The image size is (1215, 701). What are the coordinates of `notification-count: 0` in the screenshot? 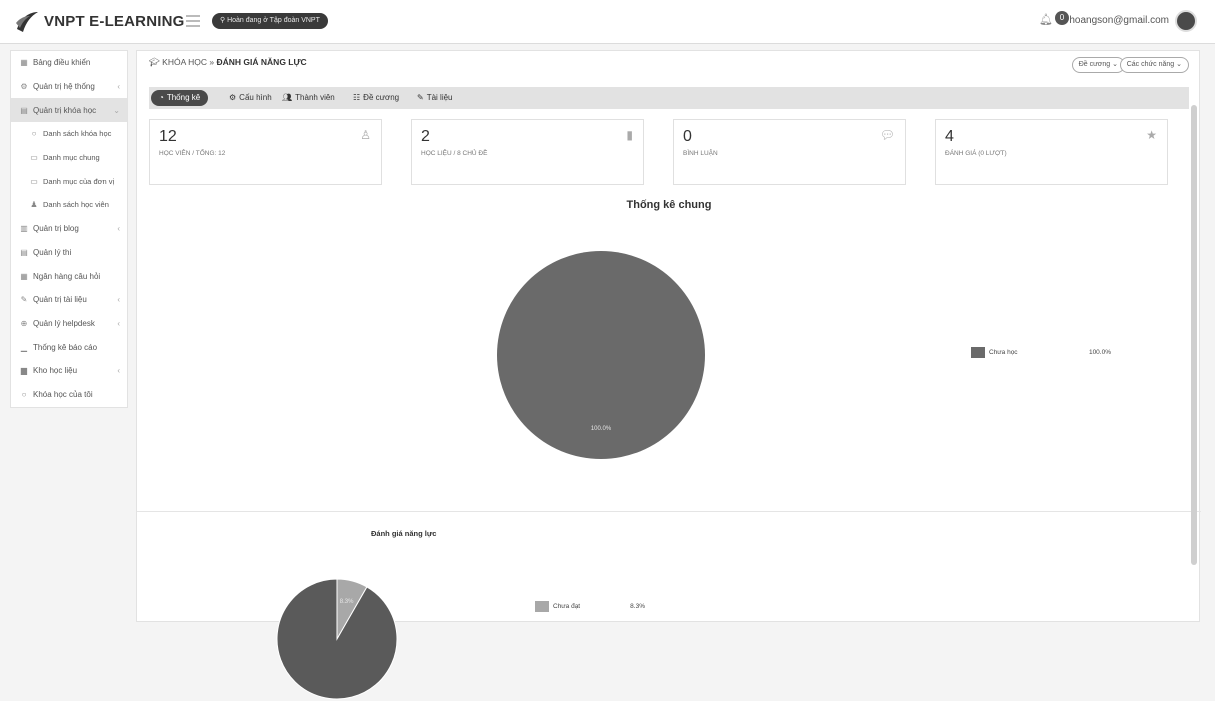 It's located at (1062, 18).